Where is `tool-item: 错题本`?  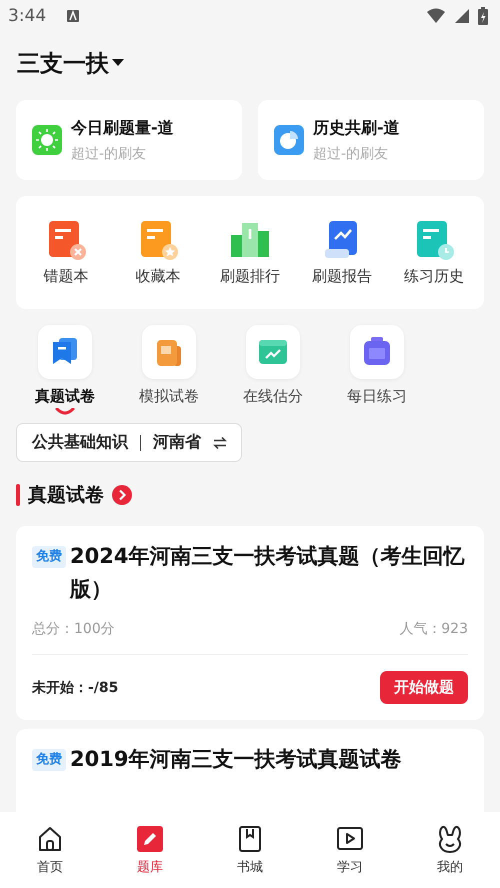
tool-item: 错题本 is located at coordinates (66, 252).